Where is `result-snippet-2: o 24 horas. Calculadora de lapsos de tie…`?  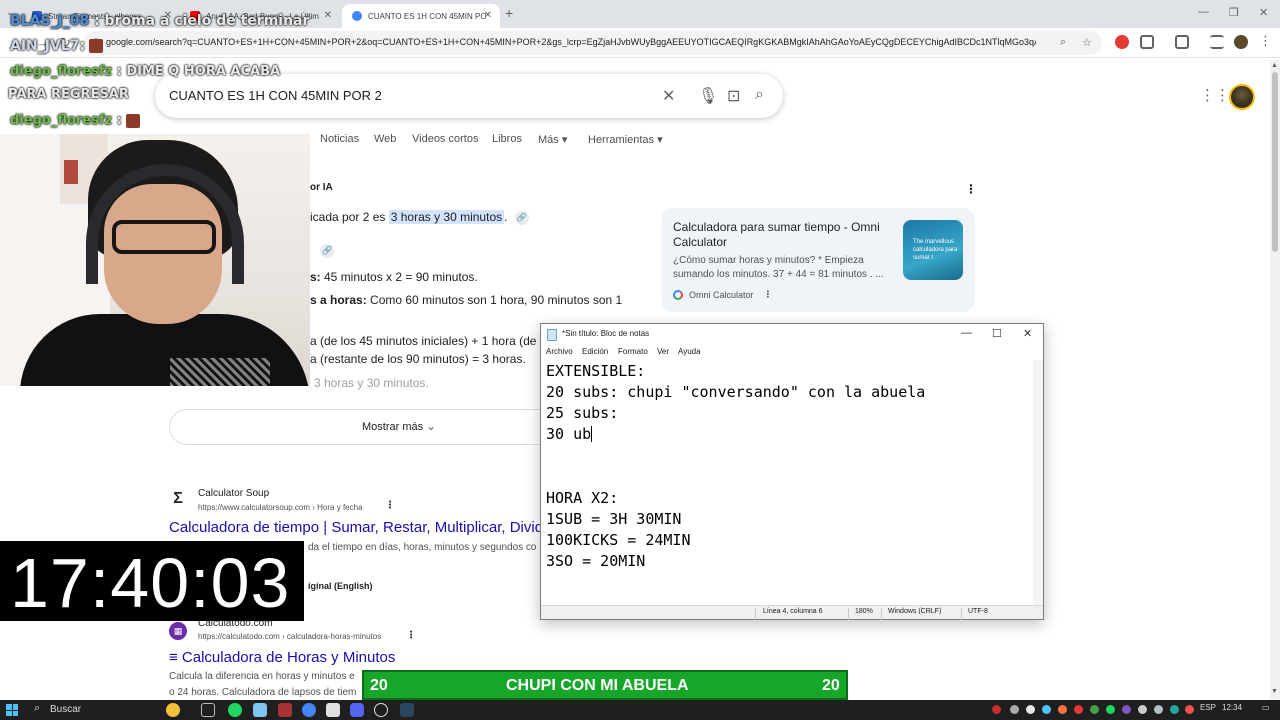
result-snippet-2: o 24 horas. Calculadora de lapsos de tie… is located at coordinates (263, 692).